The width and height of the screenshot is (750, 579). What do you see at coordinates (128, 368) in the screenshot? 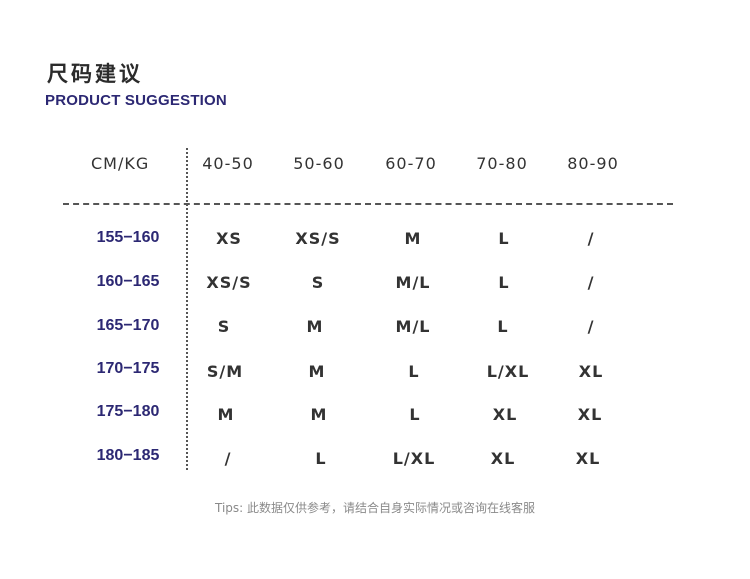
I see `row-header: 170−175` at bounding box center [128, 368].